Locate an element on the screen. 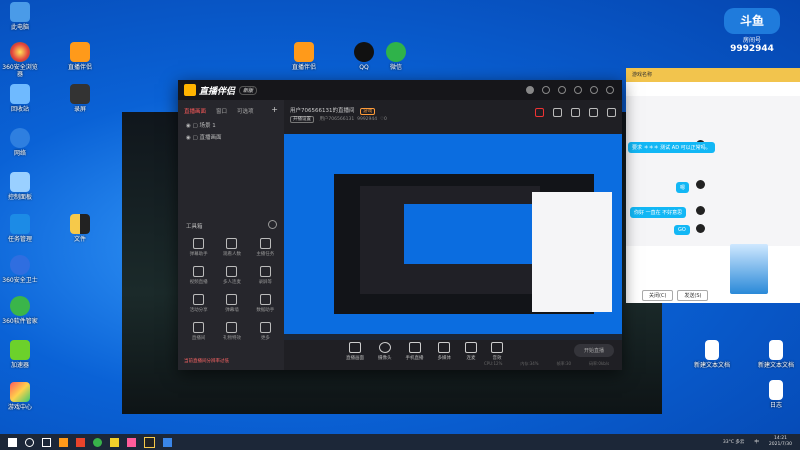  desktop-file-2: 新建文本文档 is located at coordinates (776, 360).